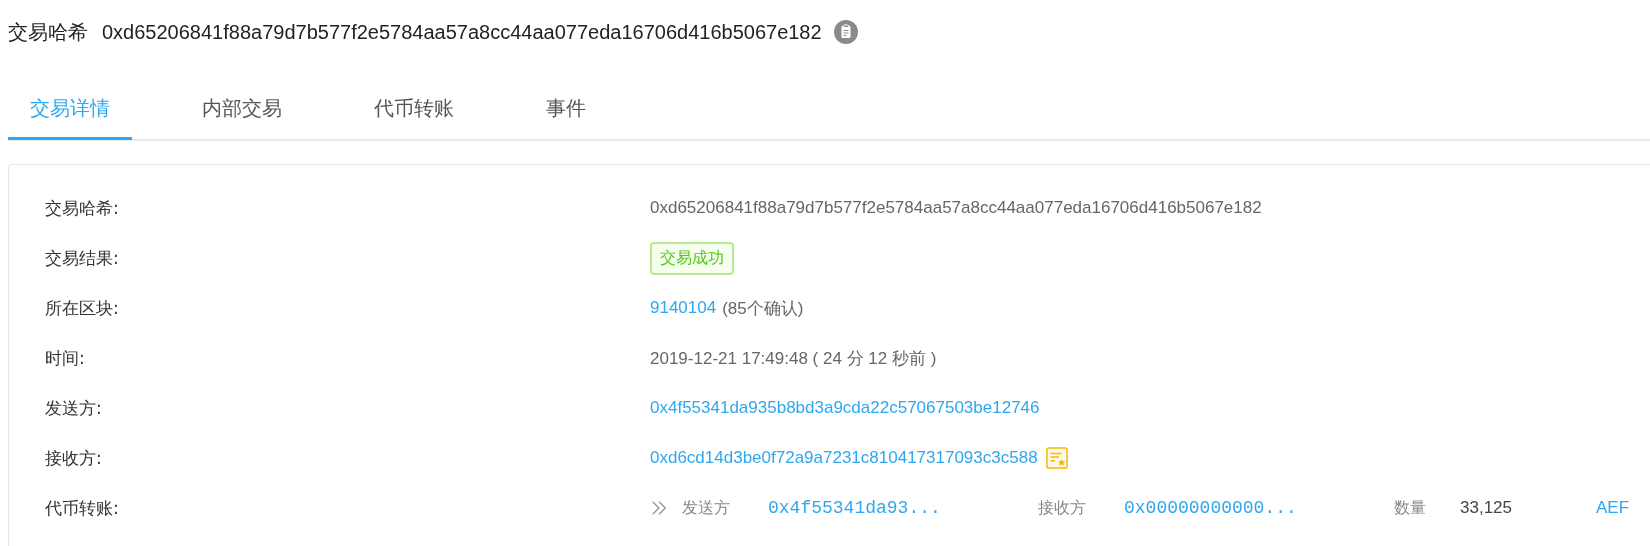 The image size is (1650, 546). Describe the element at coordinates (844, 458) in the screenshot. I see `address-link: 0xd6cd14d3be0f72a9a7231c810417317093c3c588` at that location.